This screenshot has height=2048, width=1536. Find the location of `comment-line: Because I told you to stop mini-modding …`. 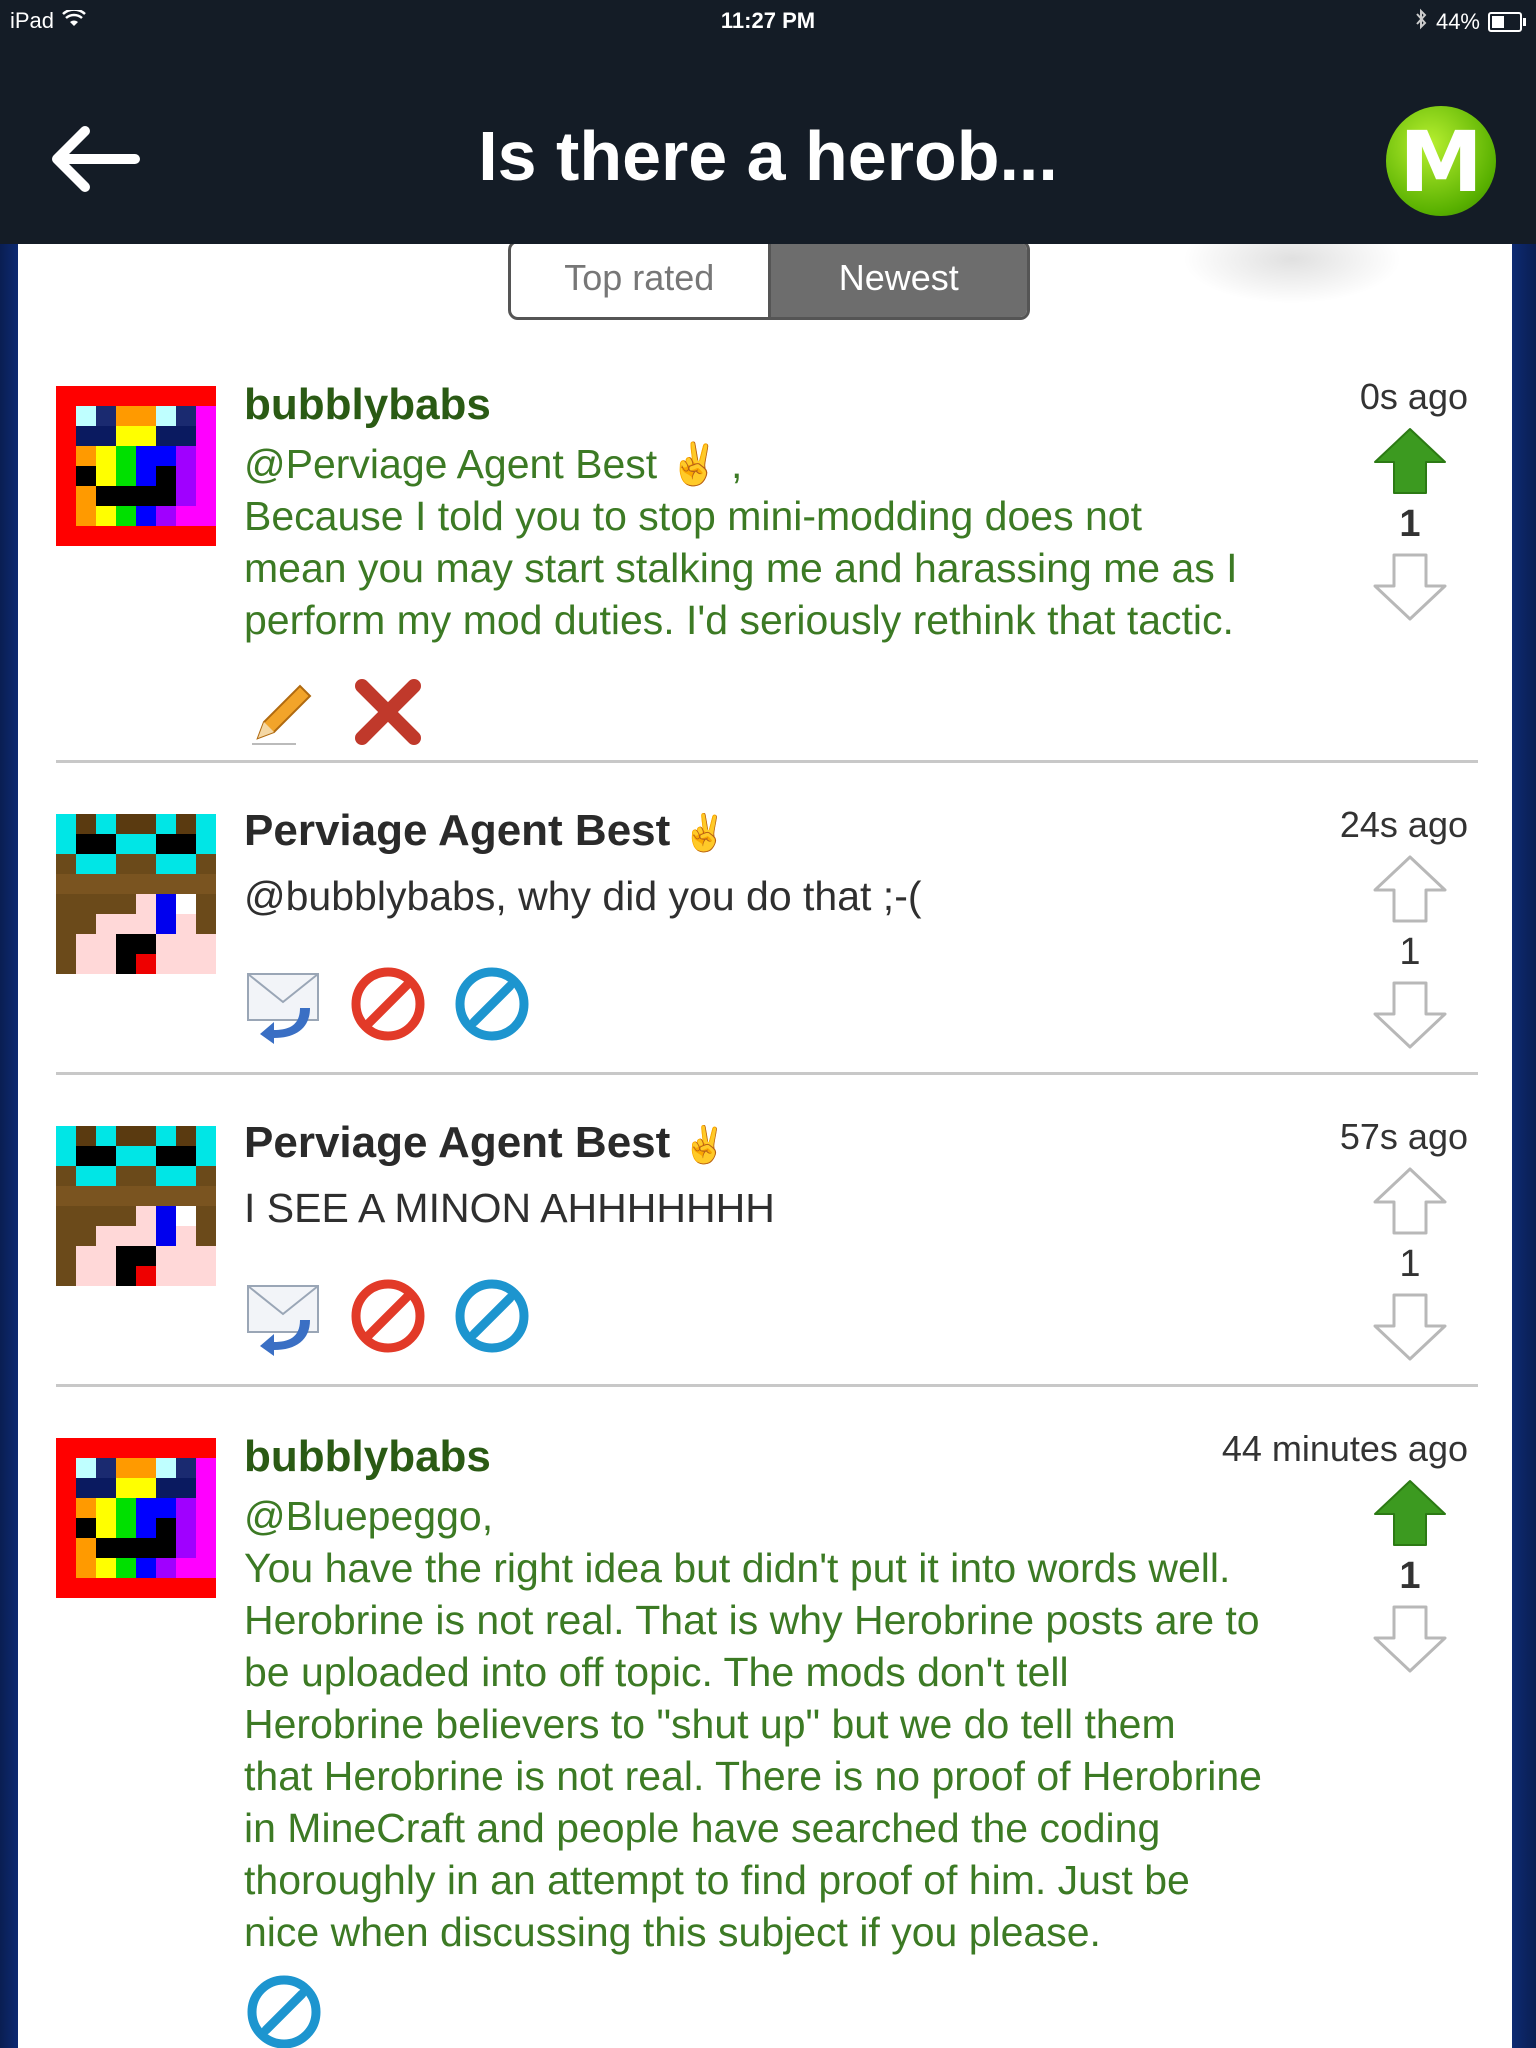

comment-line: Because I told you to stop mini-modding … is located at coordinates (693, 516).